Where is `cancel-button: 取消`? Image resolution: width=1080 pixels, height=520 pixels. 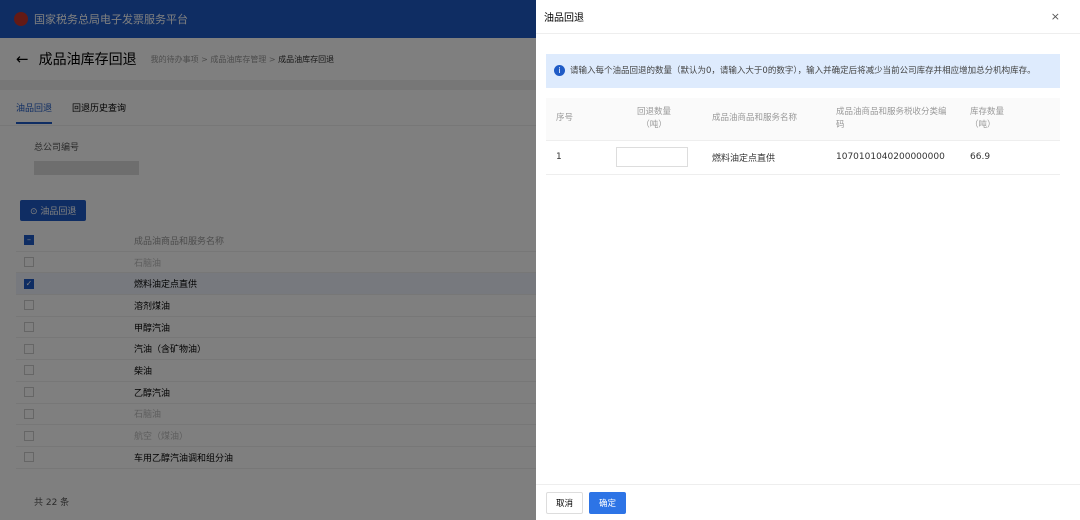
cancel-button: 取消 is located at coordinates (565, 502).